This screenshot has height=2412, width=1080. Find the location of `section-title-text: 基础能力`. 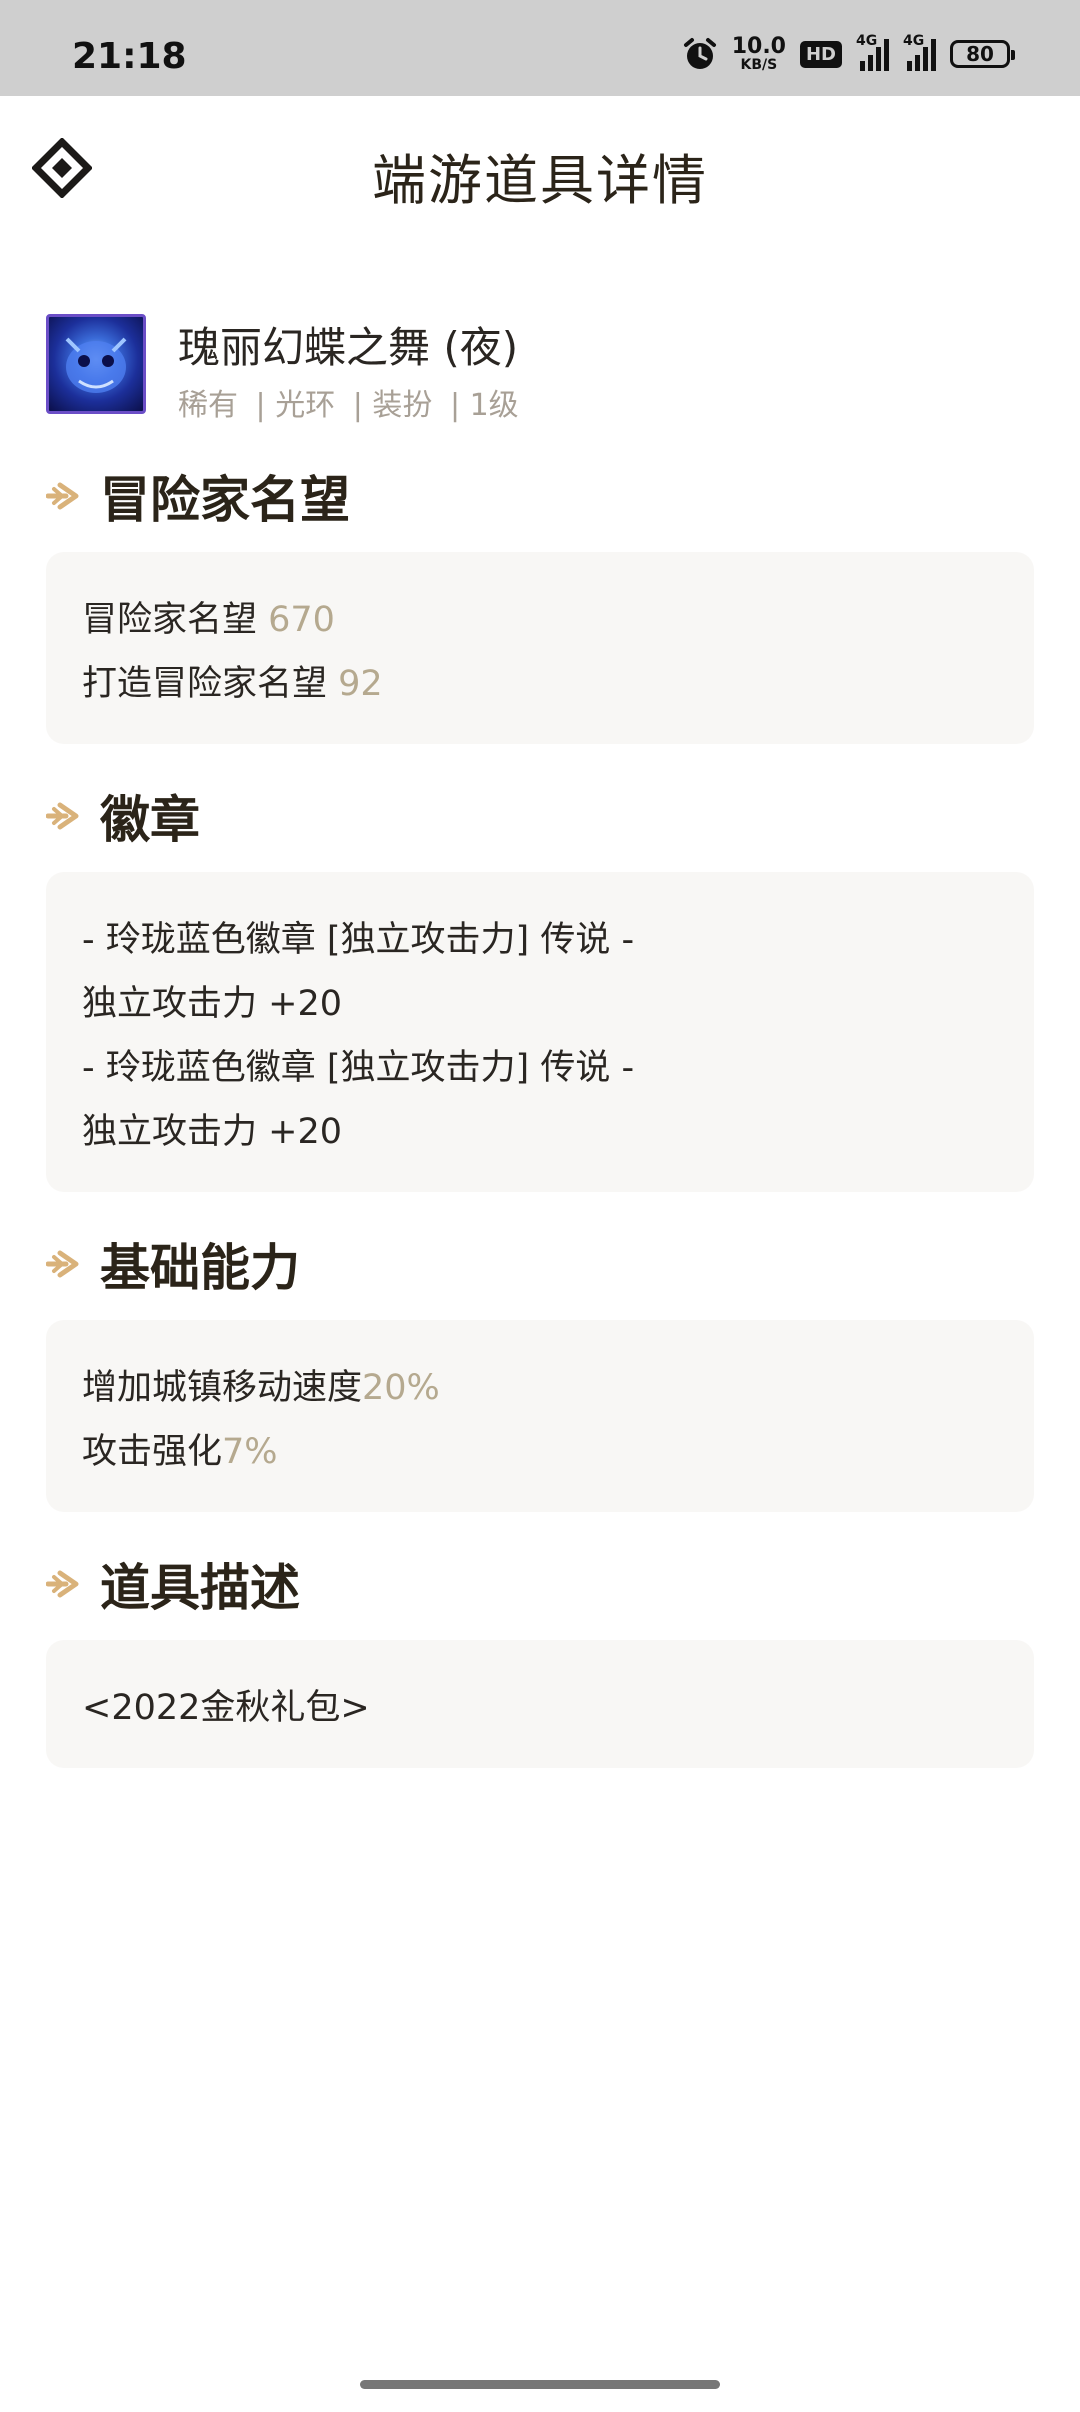

section-title-text: 基础能力 is located at coordinates (200, 1268).